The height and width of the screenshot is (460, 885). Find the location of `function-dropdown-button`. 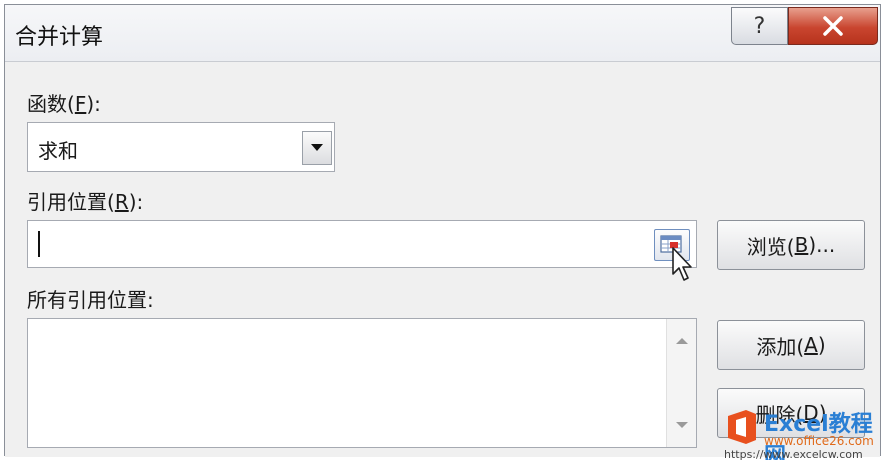

function-dropdown-button is located at coordinates (317, 148).